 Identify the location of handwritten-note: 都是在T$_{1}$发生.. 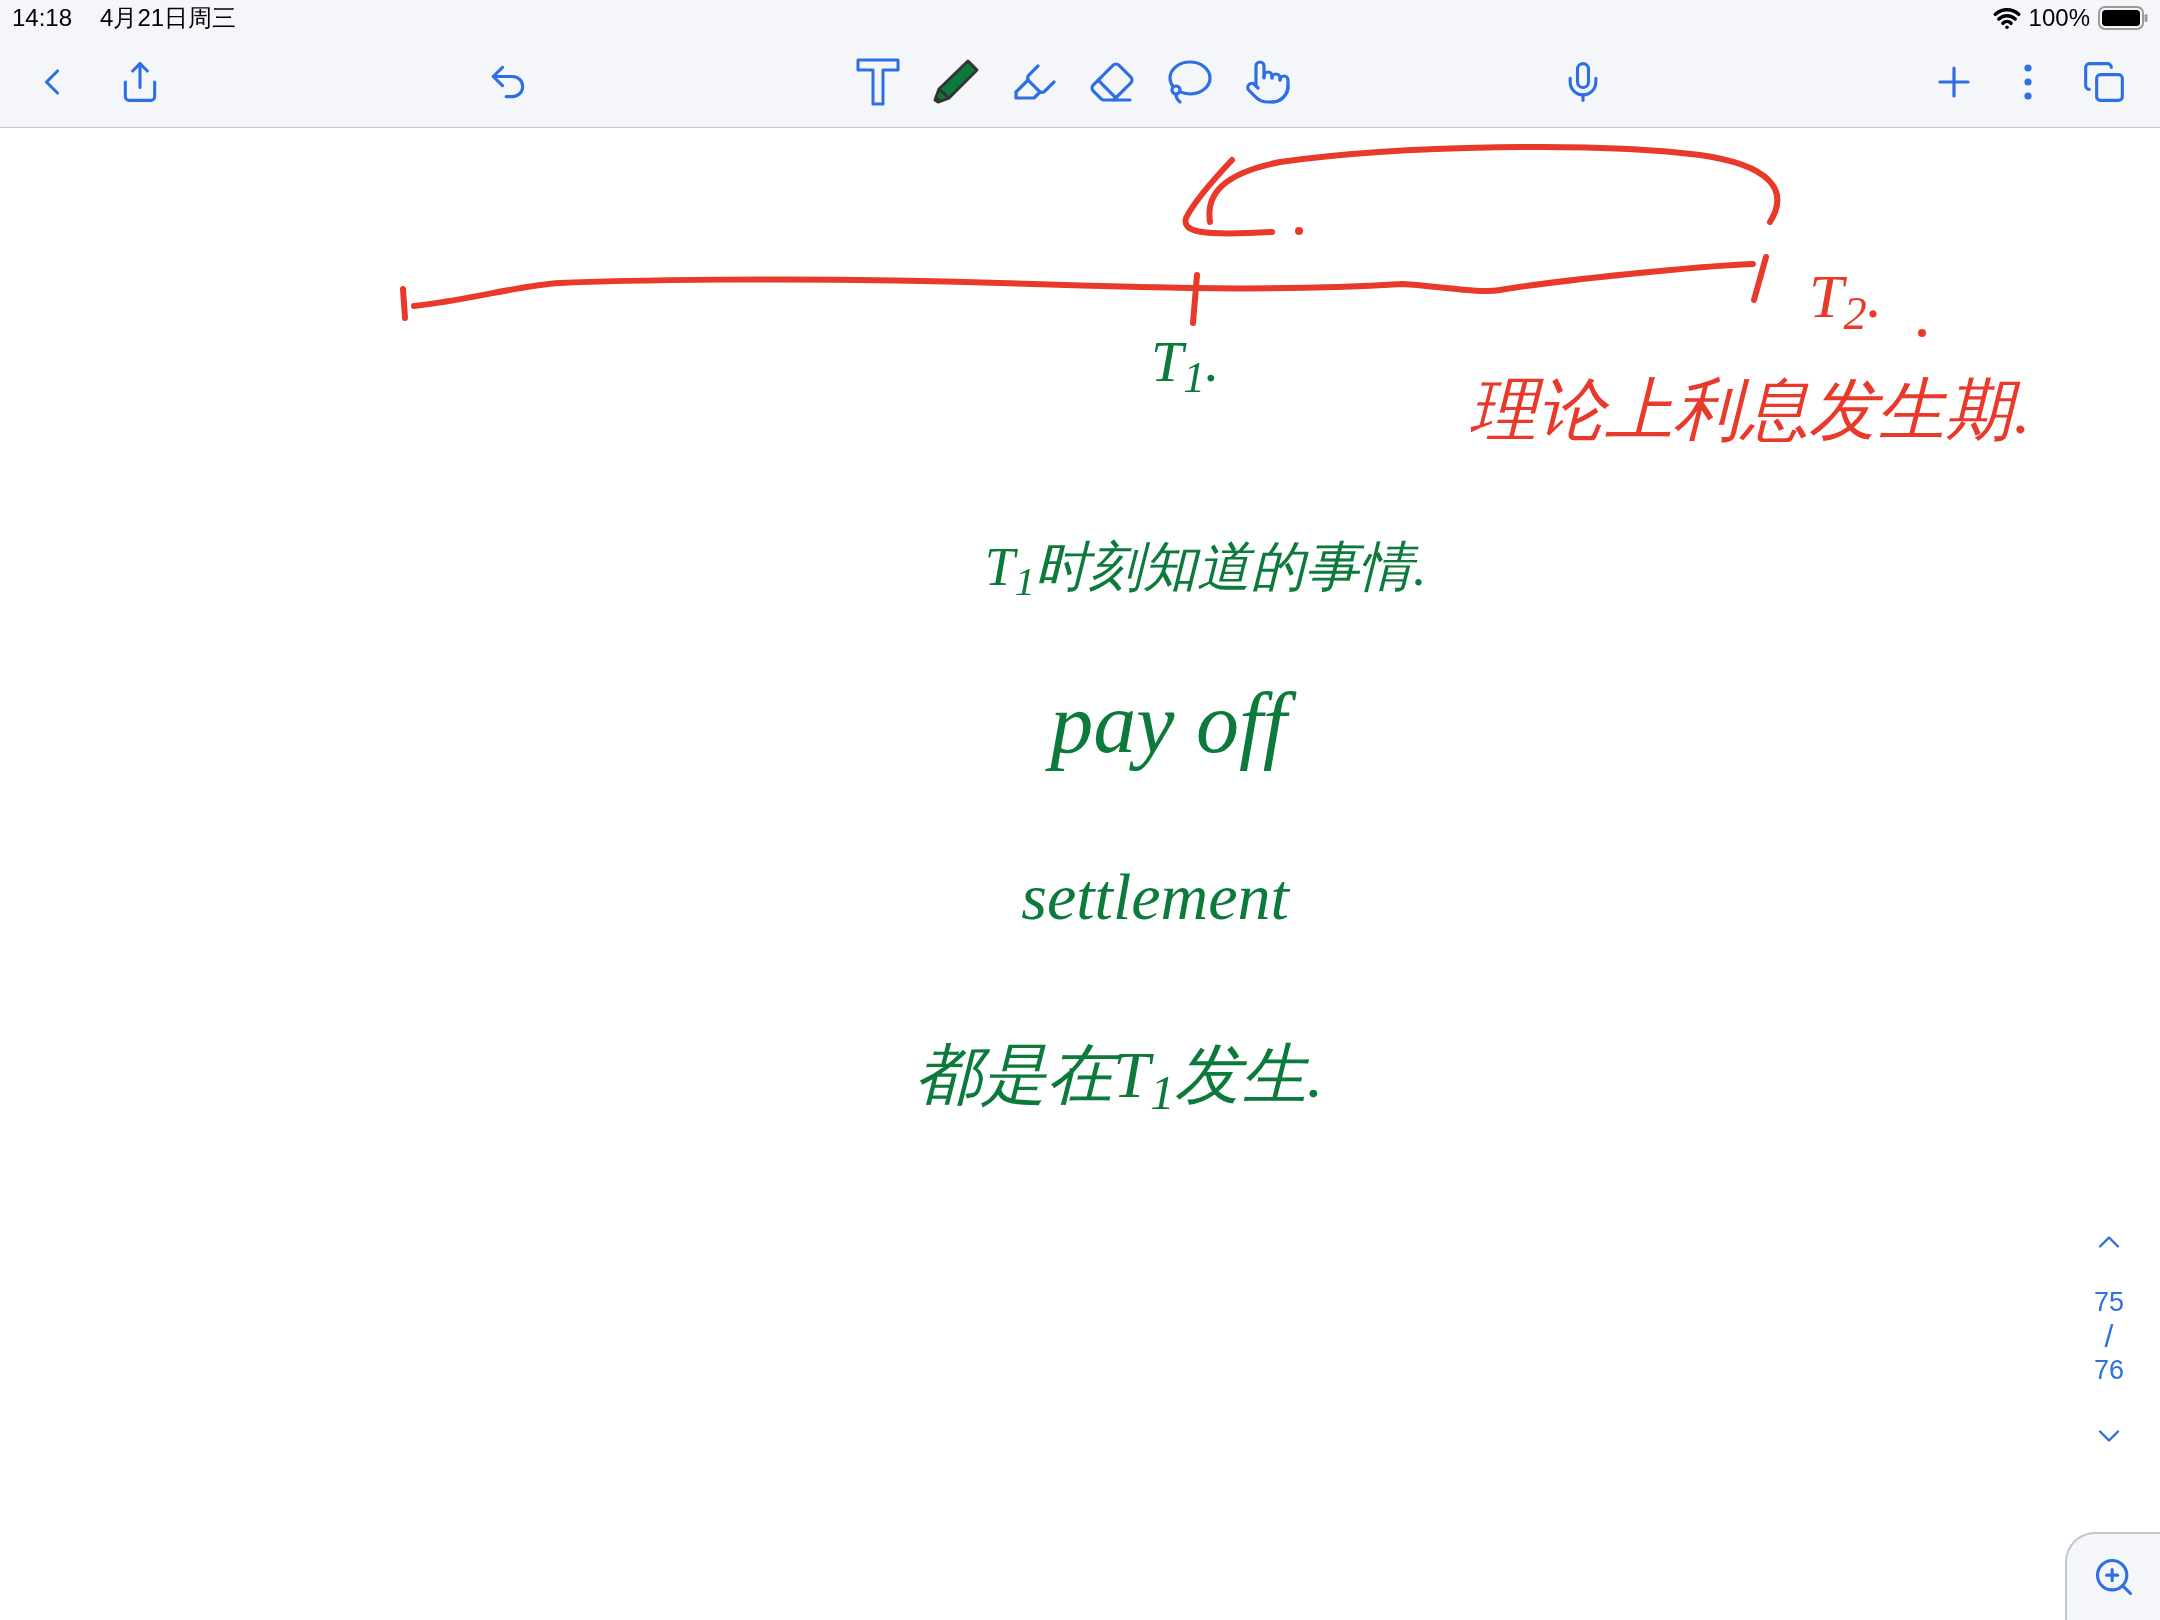
(1119, 1077).